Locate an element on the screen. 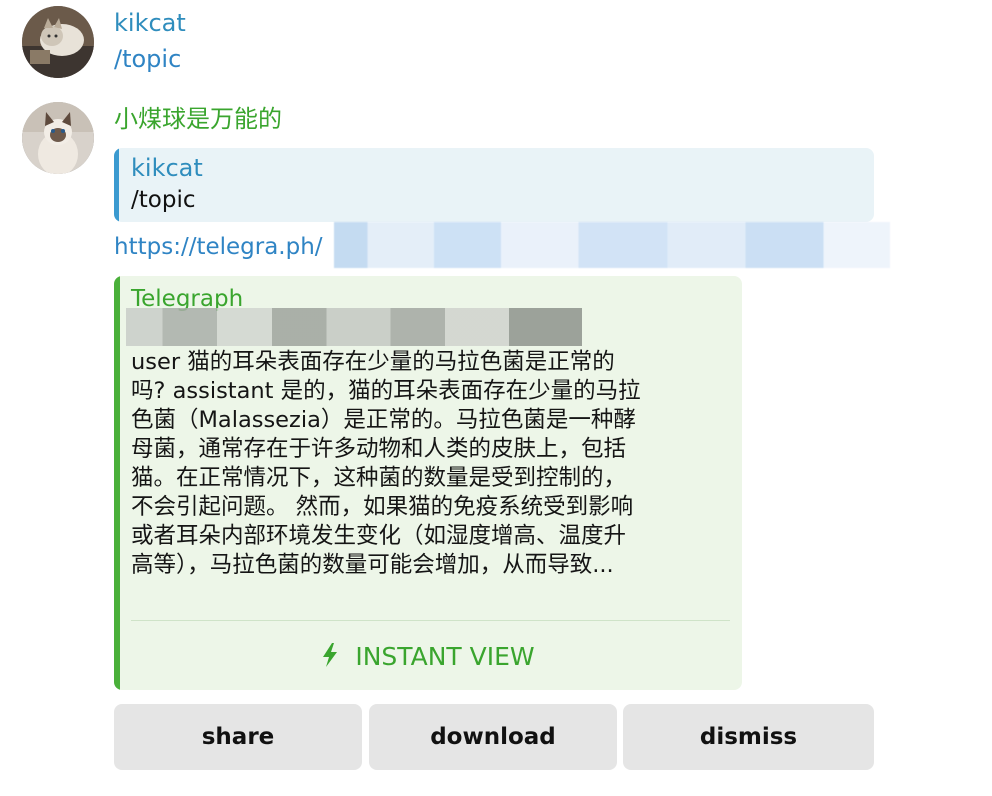  share-button: share is located at coordinates (238, 737).